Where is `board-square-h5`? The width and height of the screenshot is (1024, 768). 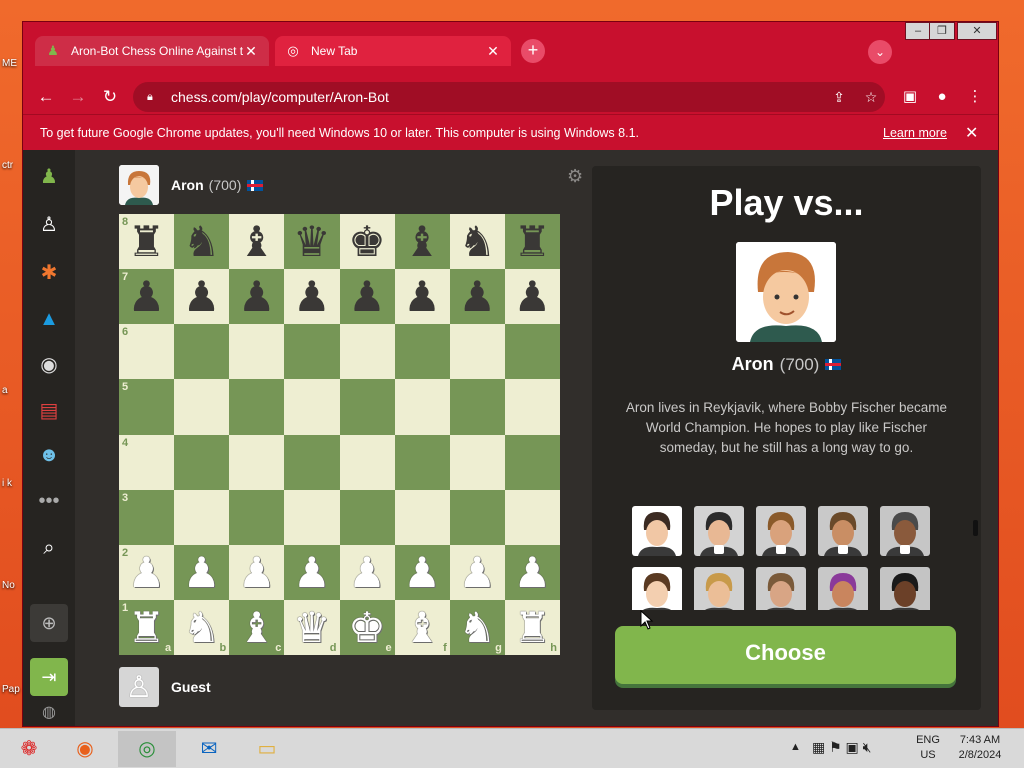 board-square-h5 is located at coordinates (532, 407).